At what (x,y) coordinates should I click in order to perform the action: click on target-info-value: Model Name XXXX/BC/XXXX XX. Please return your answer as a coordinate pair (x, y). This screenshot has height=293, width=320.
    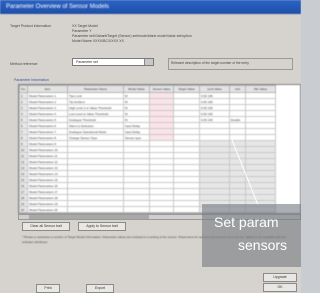
    Looking at the image, I should click on (98, 41).